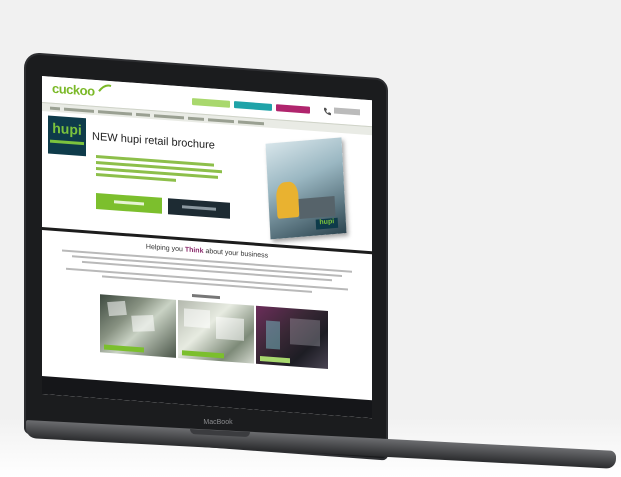  I want to click on laptop-brand-label: MacBook, so click(218, 422).